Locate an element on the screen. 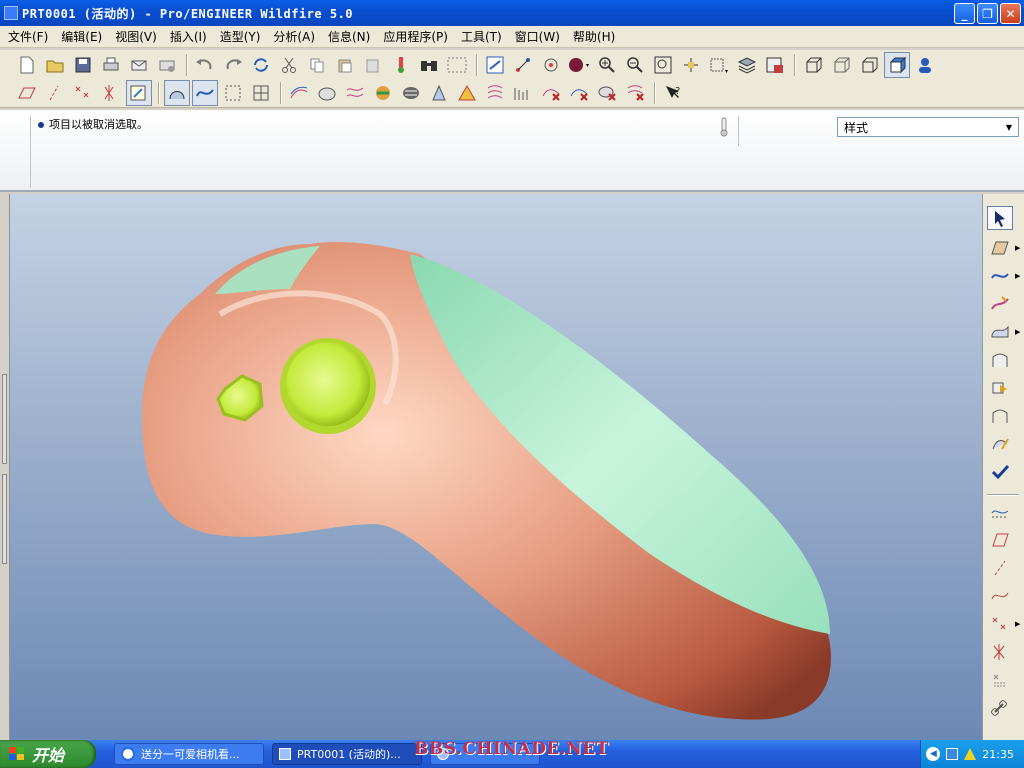 This screenshot has width=1024, height=768. style-surface-icon is located at coordinates (177, 93).